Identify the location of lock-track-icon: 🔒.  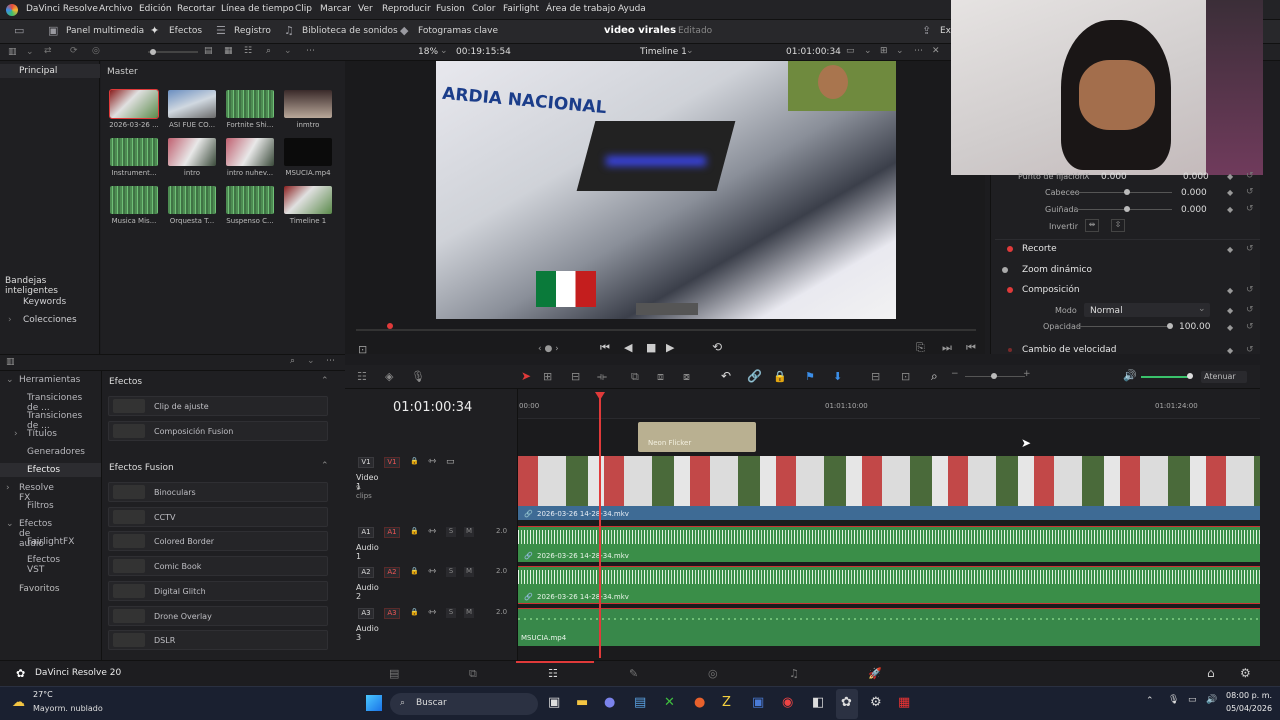
(414, 461).